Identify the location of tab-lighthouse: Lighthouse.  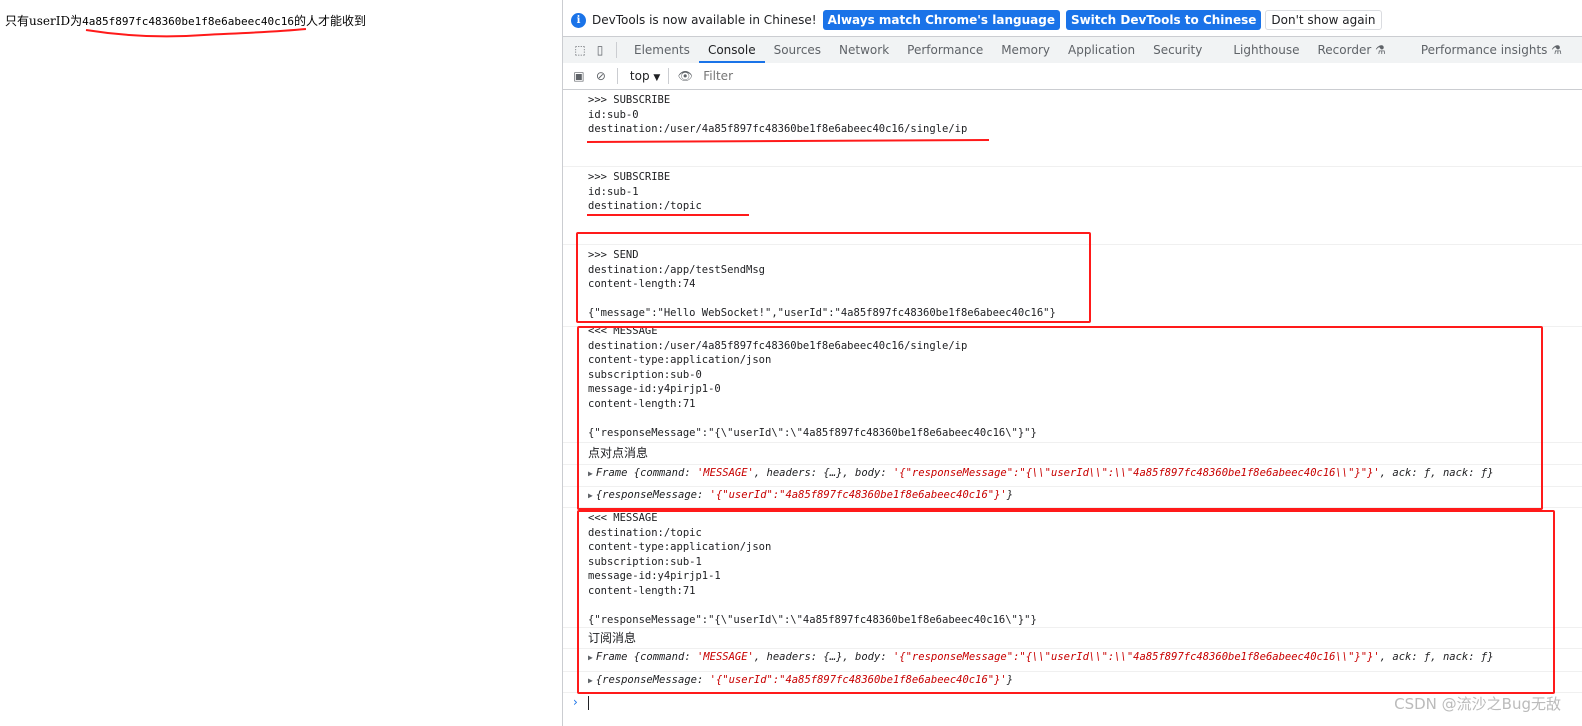
(1266, 50).